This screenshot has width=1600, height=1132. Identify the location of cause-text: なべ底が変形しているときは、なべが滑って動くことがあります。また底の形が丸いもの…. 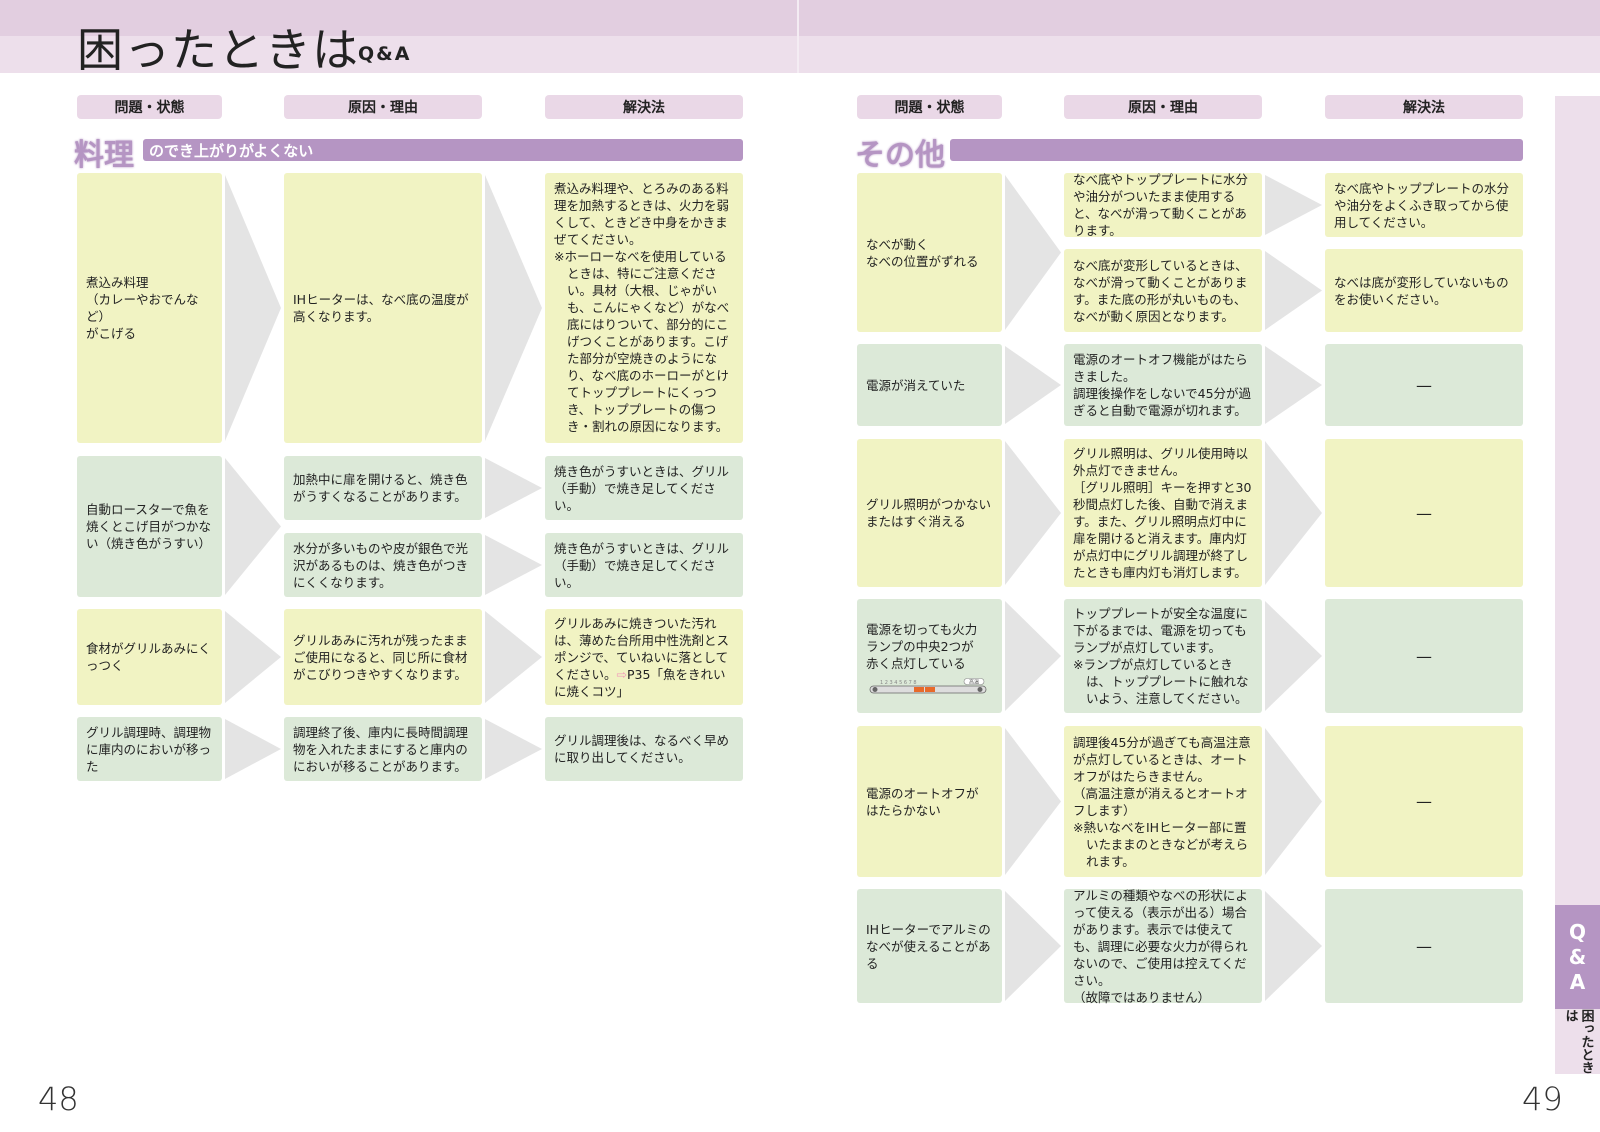
(1160, 290).